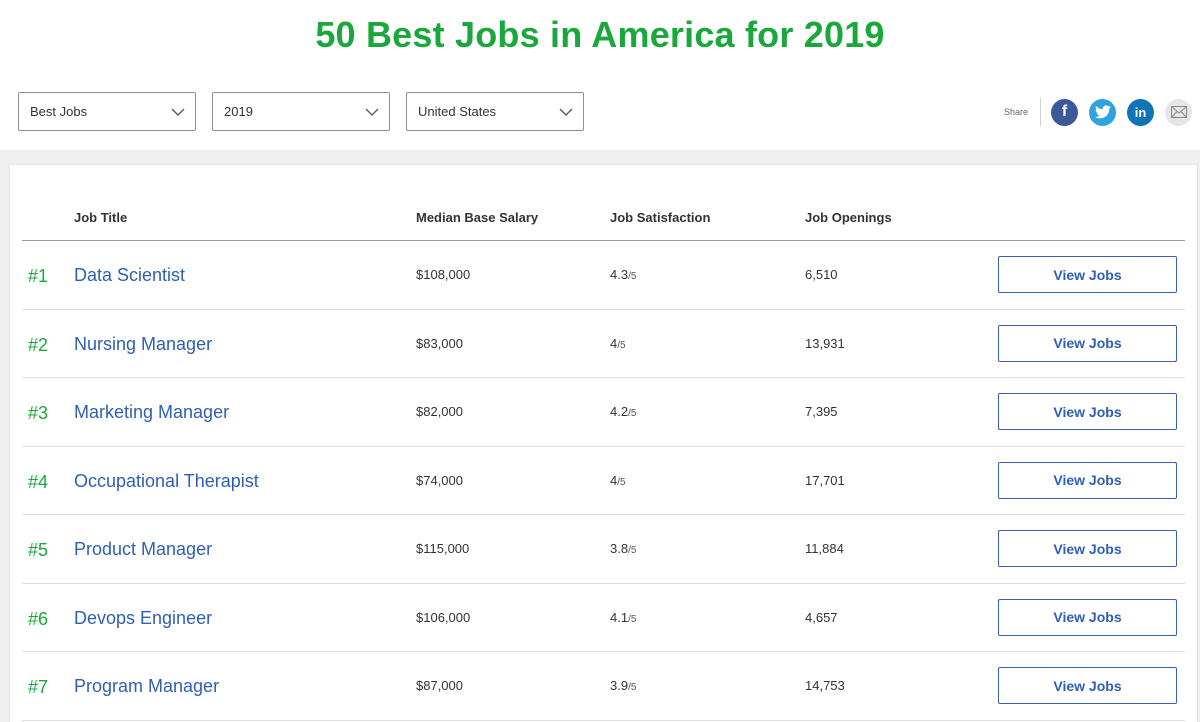 The height and width of the screenshot is (722, 1200). What do you see at coordinates (660, 217) in the screenshot?
I see `column-header-satisfaction: Job Satisfaction` at bounding box center [660, 217].